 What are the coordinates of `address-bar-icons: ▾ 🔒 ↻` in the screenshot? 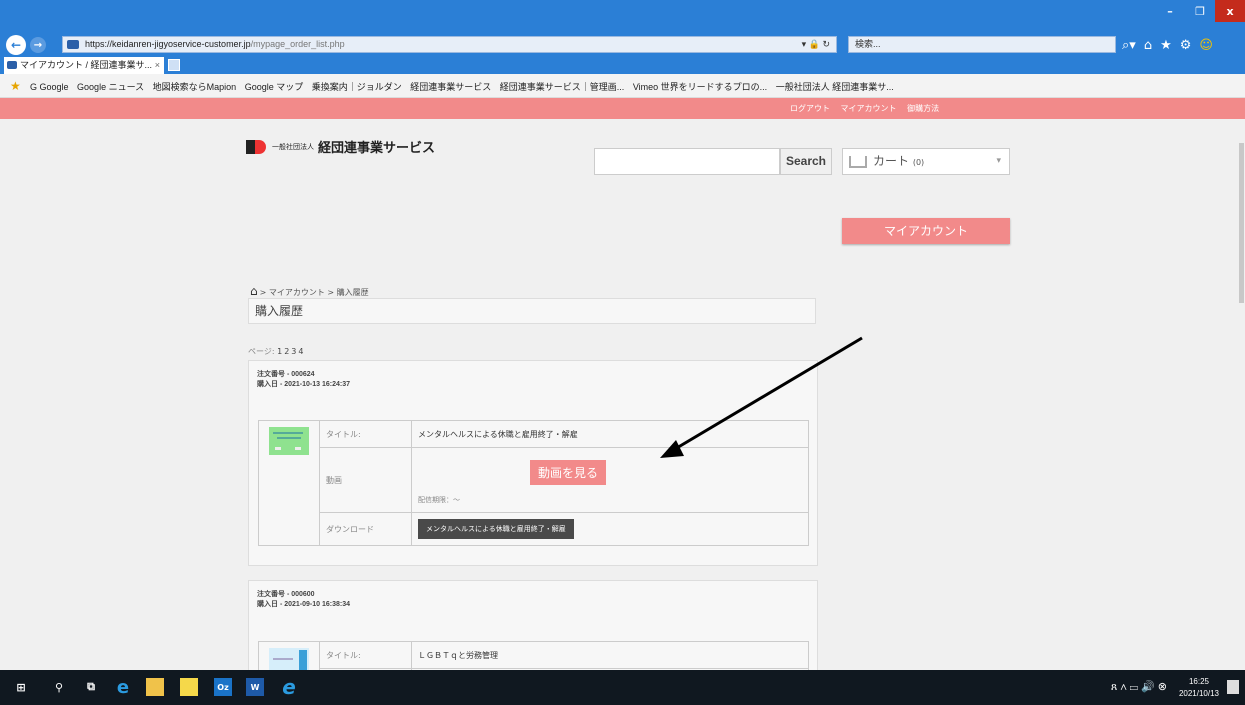 It's located at (816, 44).